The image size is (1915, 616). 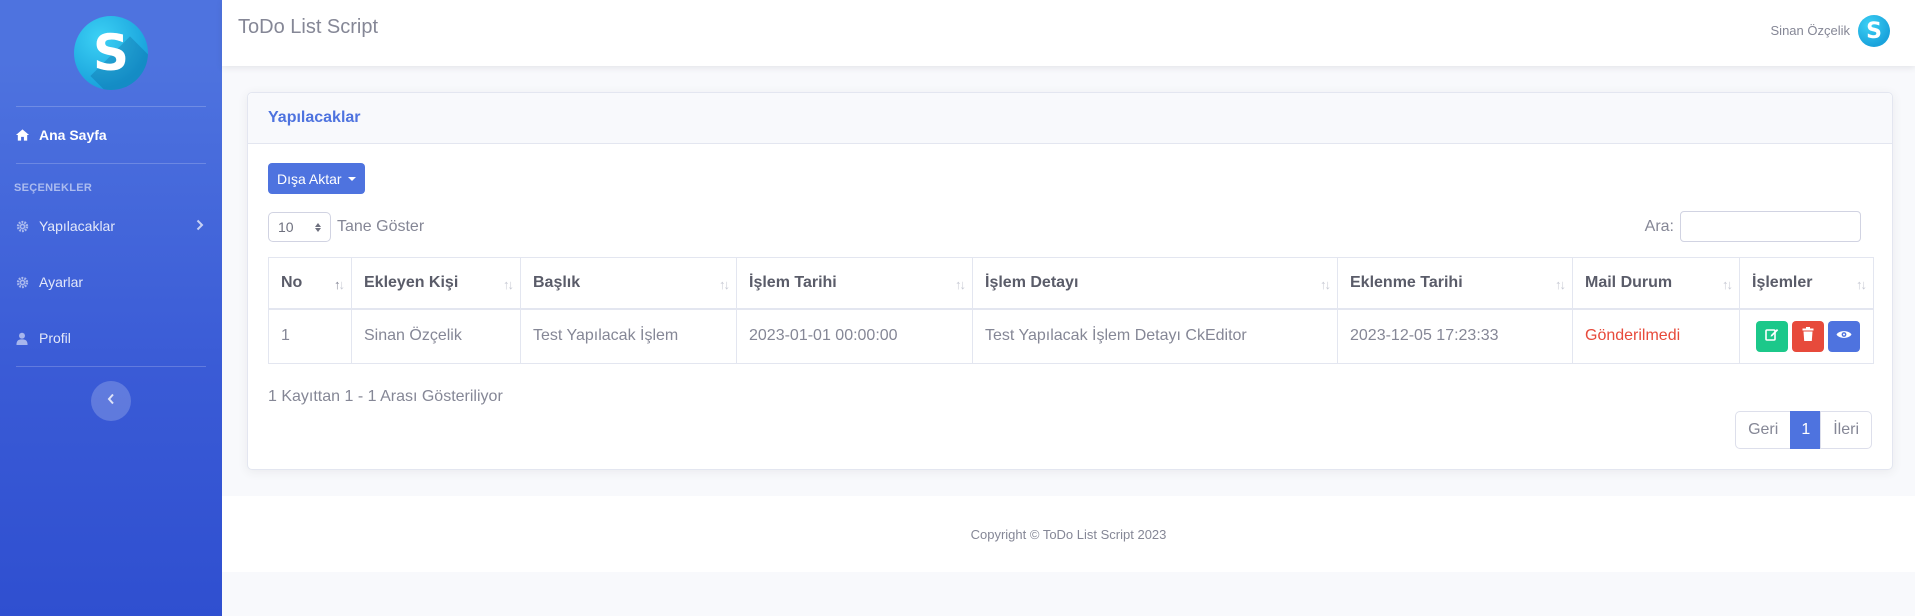 What do you see at coordinates (1629, 282) in the screenshot?
I see `column-header-label: Mail Durum` at bounding box center [1629, 282].